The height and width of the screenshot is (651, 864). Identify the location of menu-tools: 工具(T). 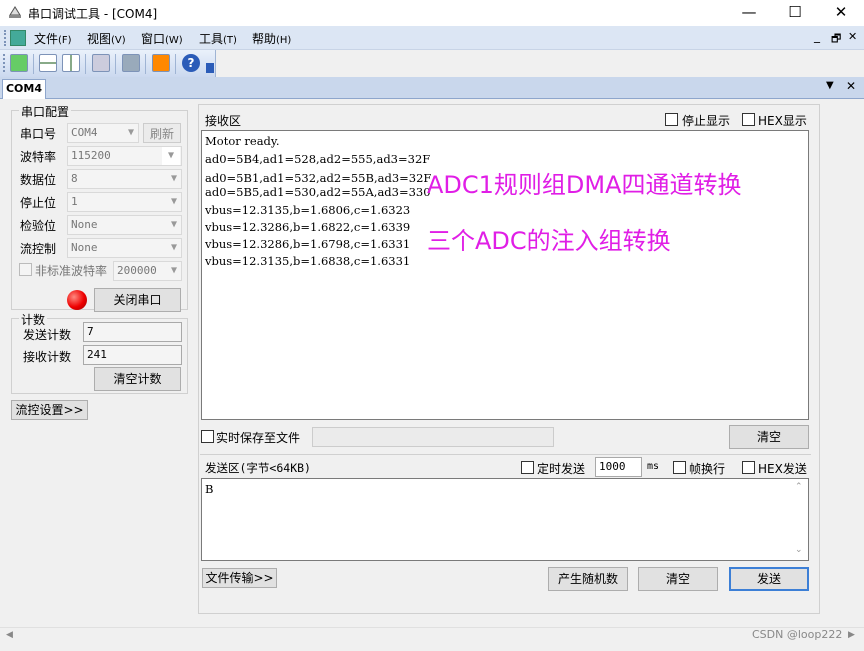
(218, 38).